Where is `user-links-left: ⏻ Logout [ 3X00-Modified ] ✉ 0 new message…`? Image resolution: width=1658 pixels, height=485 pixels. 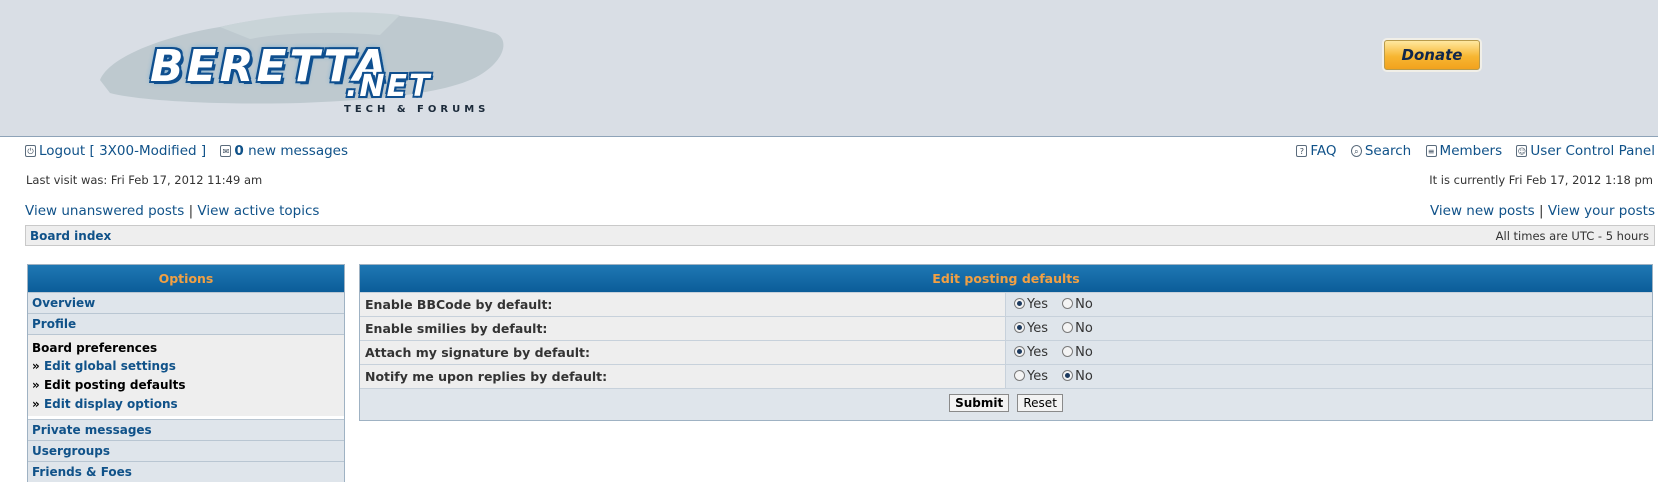 user-links-left: ⏻ Logout [ 3X00-Modified ] ✉ 0 new message… is located at coordinates (191, 151).